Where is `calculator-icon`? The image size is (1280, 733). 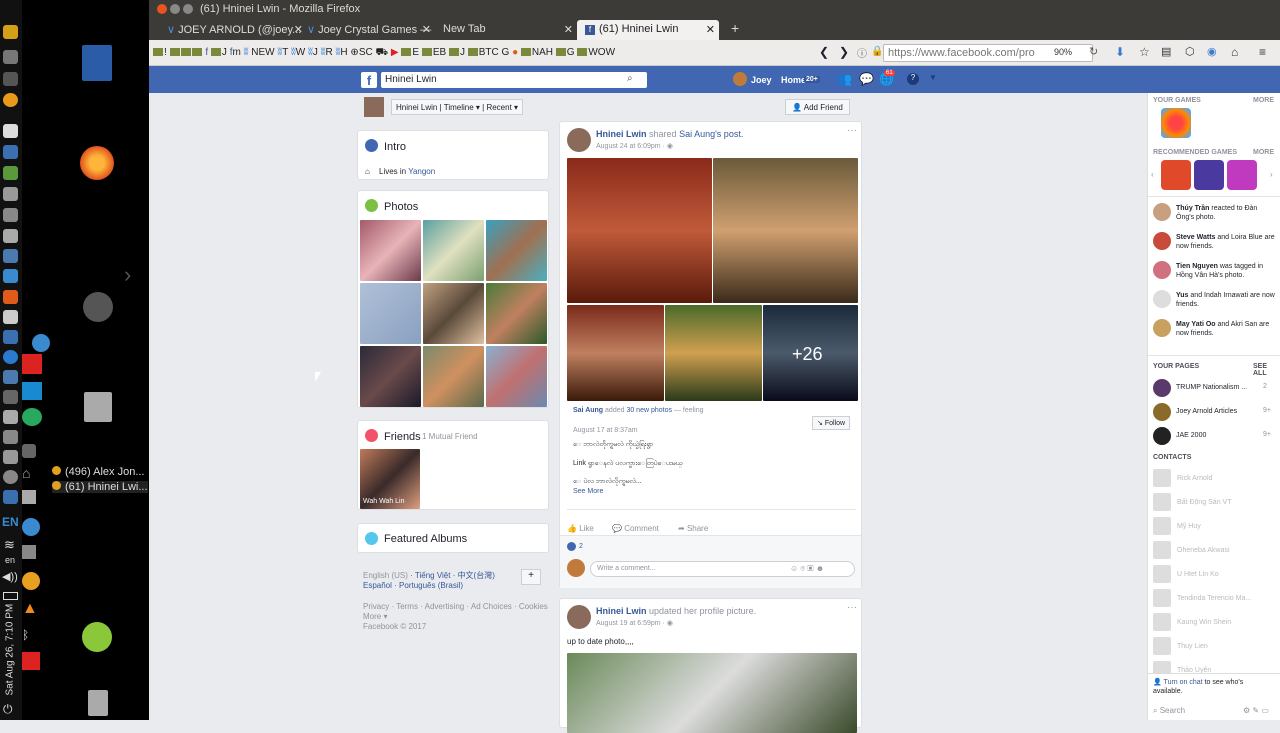 calculator-icon is located at coordinates (10, 152).